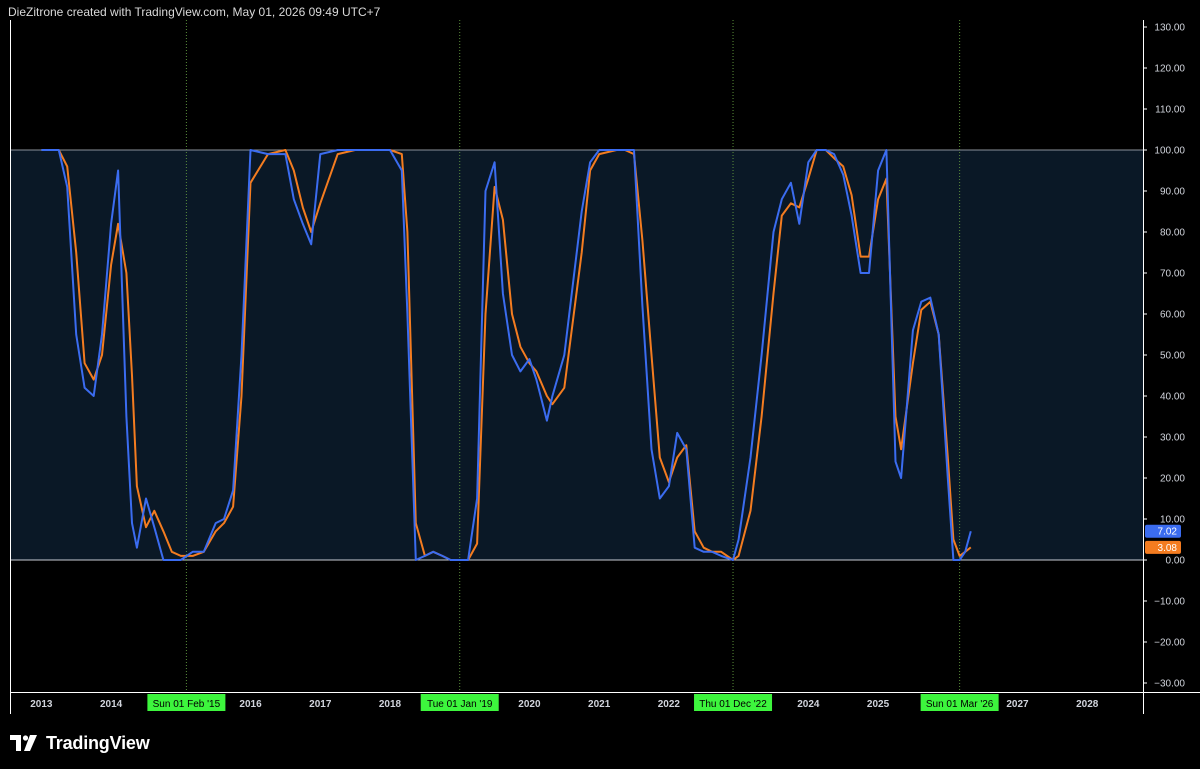 Image resolution: width=1200 pixels, height=769 pixels. I want to click on y-tick-label: 70.00, so click(1172, 274).